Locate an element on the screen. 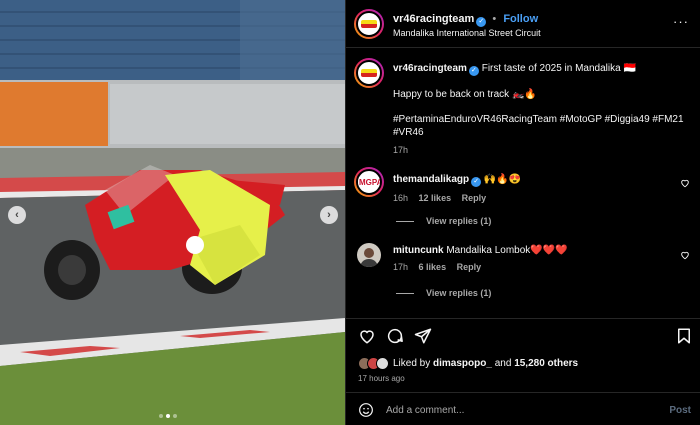  emoji-icon is located at coordinates (366, 410).